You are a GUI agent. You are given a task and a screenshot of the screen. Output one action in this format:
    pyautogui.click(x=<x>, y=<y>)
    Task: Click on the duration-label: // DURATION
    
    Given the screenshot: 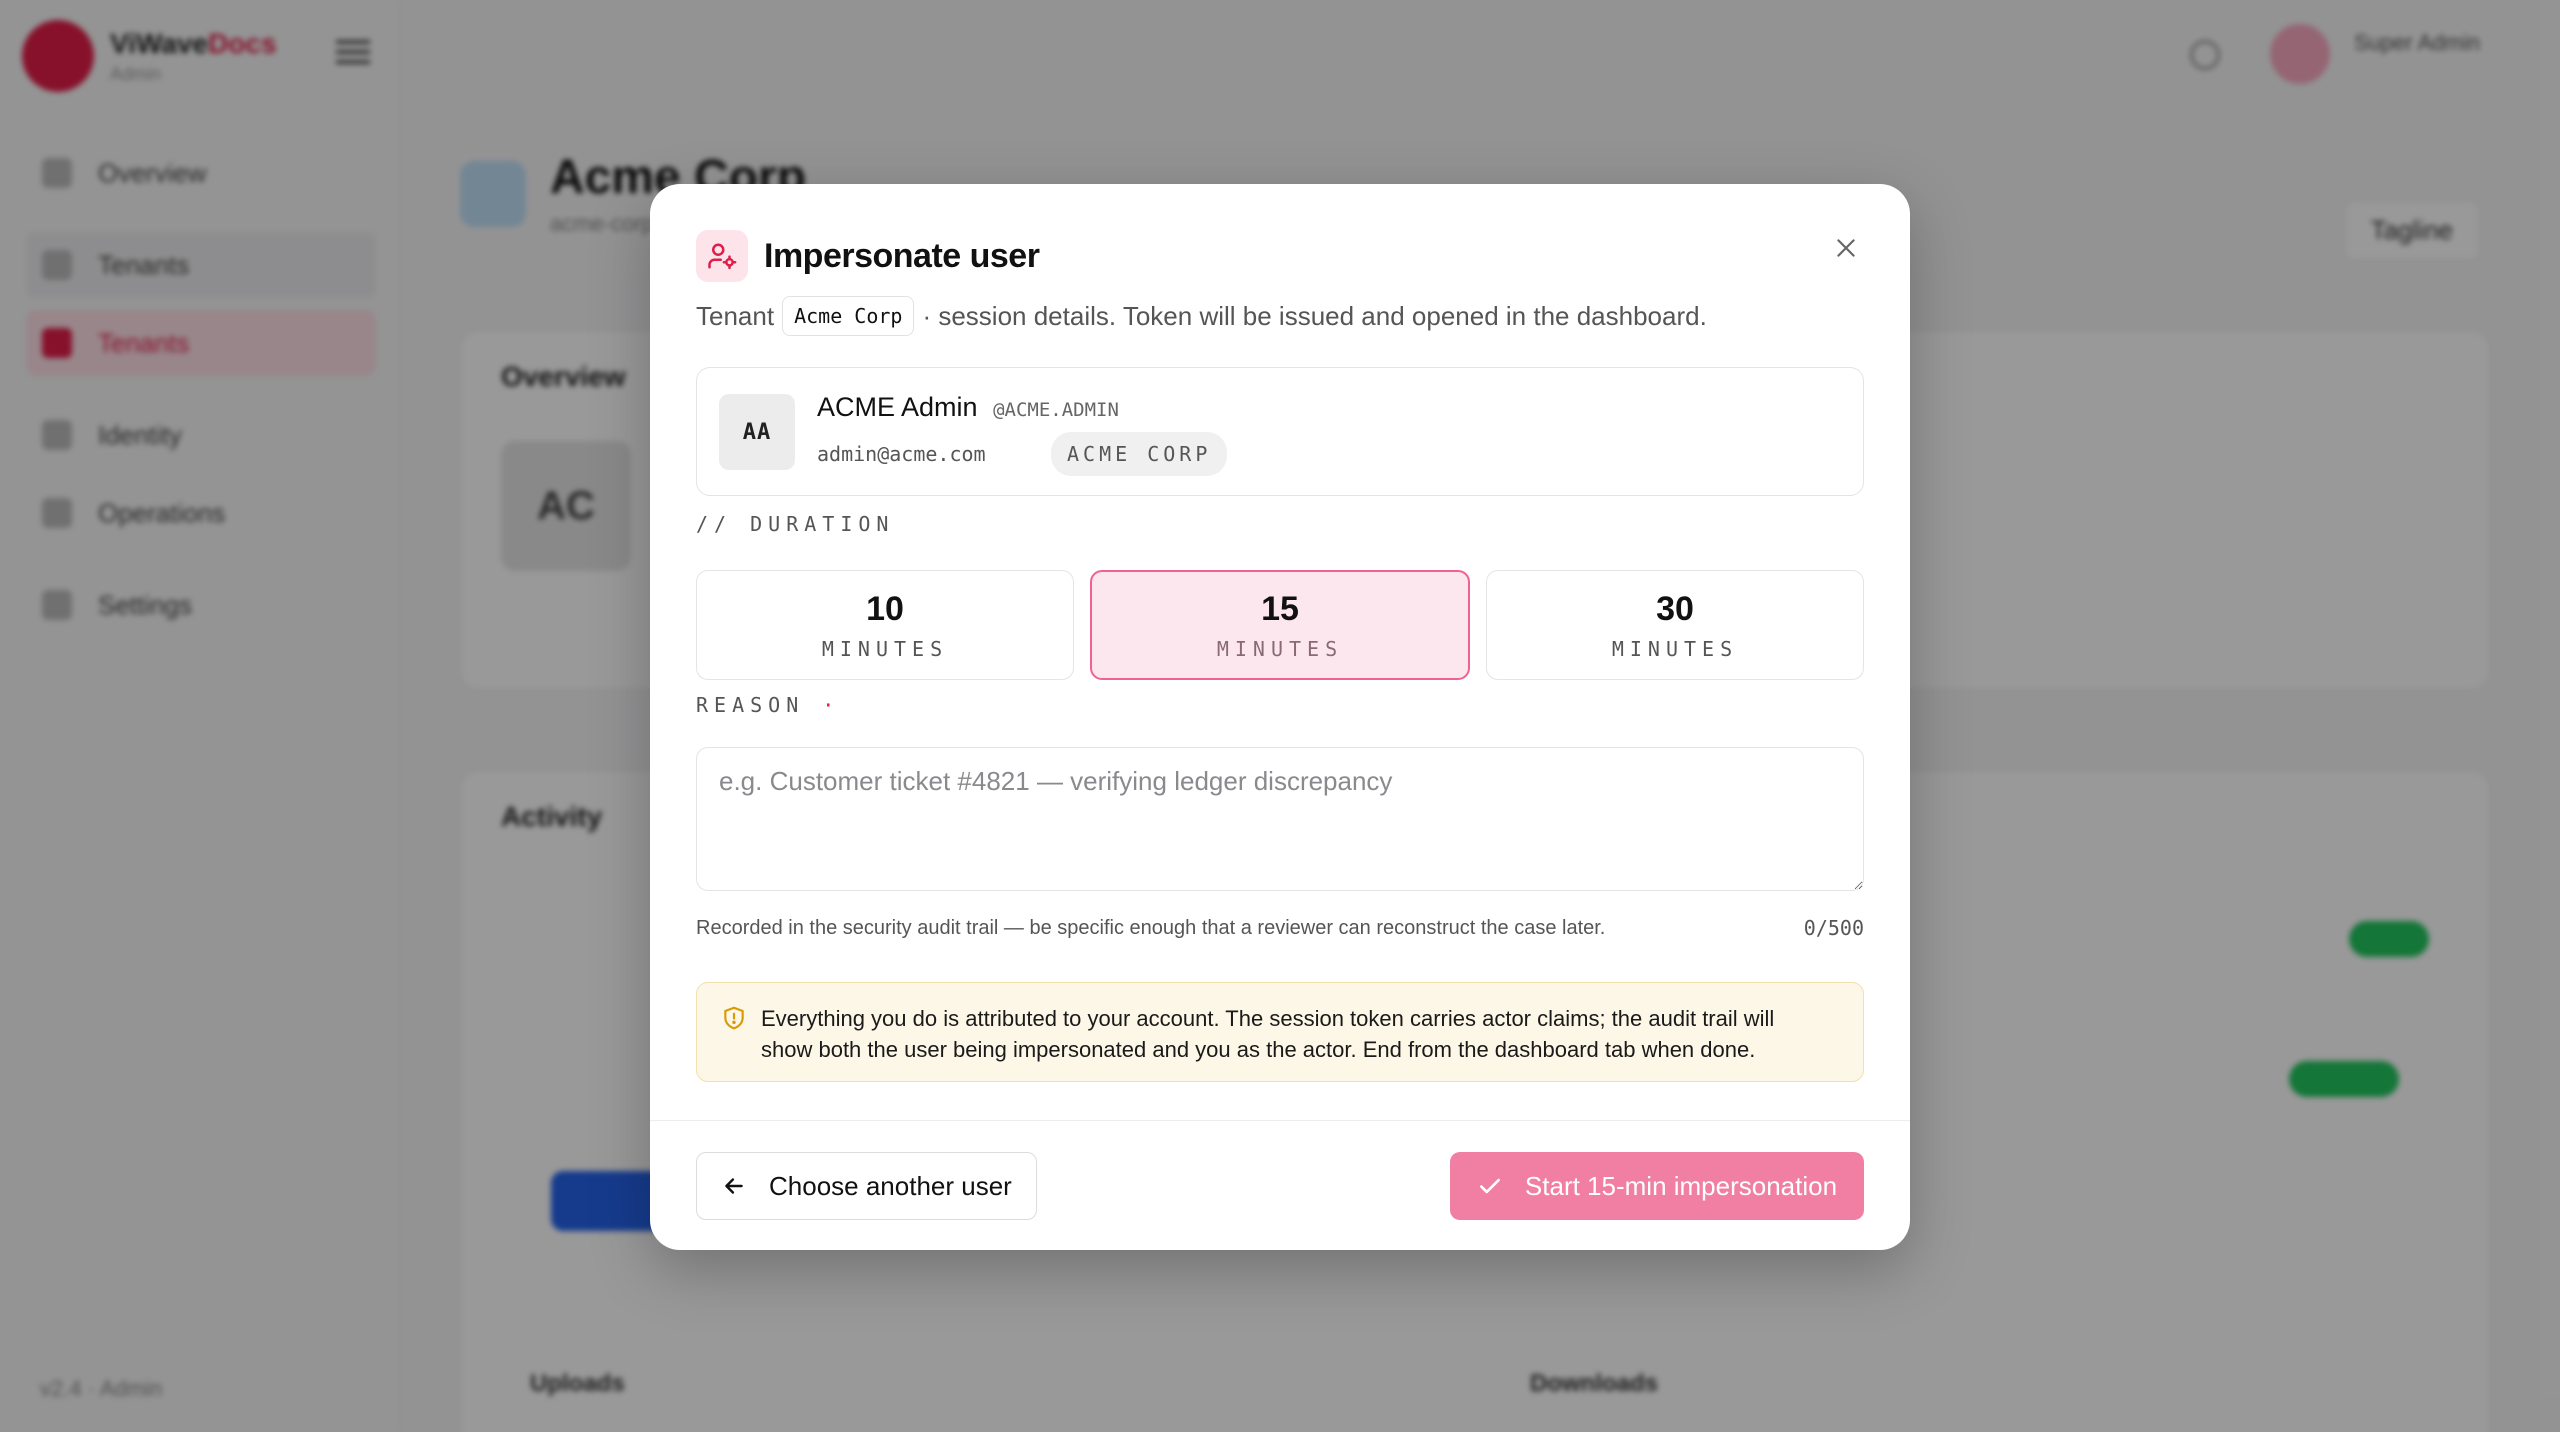 What is the action you would take?
    pyautogui.click(x=795, y=524)
    